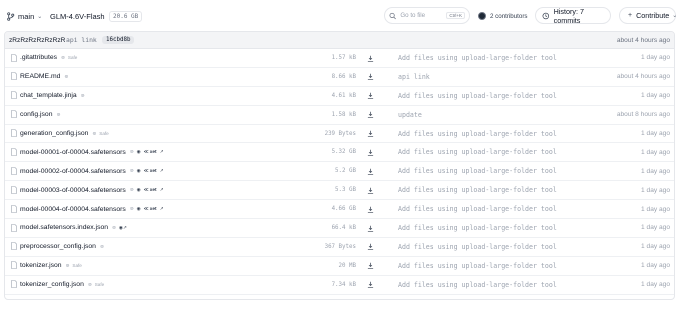 The height and width of the screenshot is (314, 680). Describe the element at coordinates (54, 133) in the screenshot. I see `file-name: generation_config.json` at that location.